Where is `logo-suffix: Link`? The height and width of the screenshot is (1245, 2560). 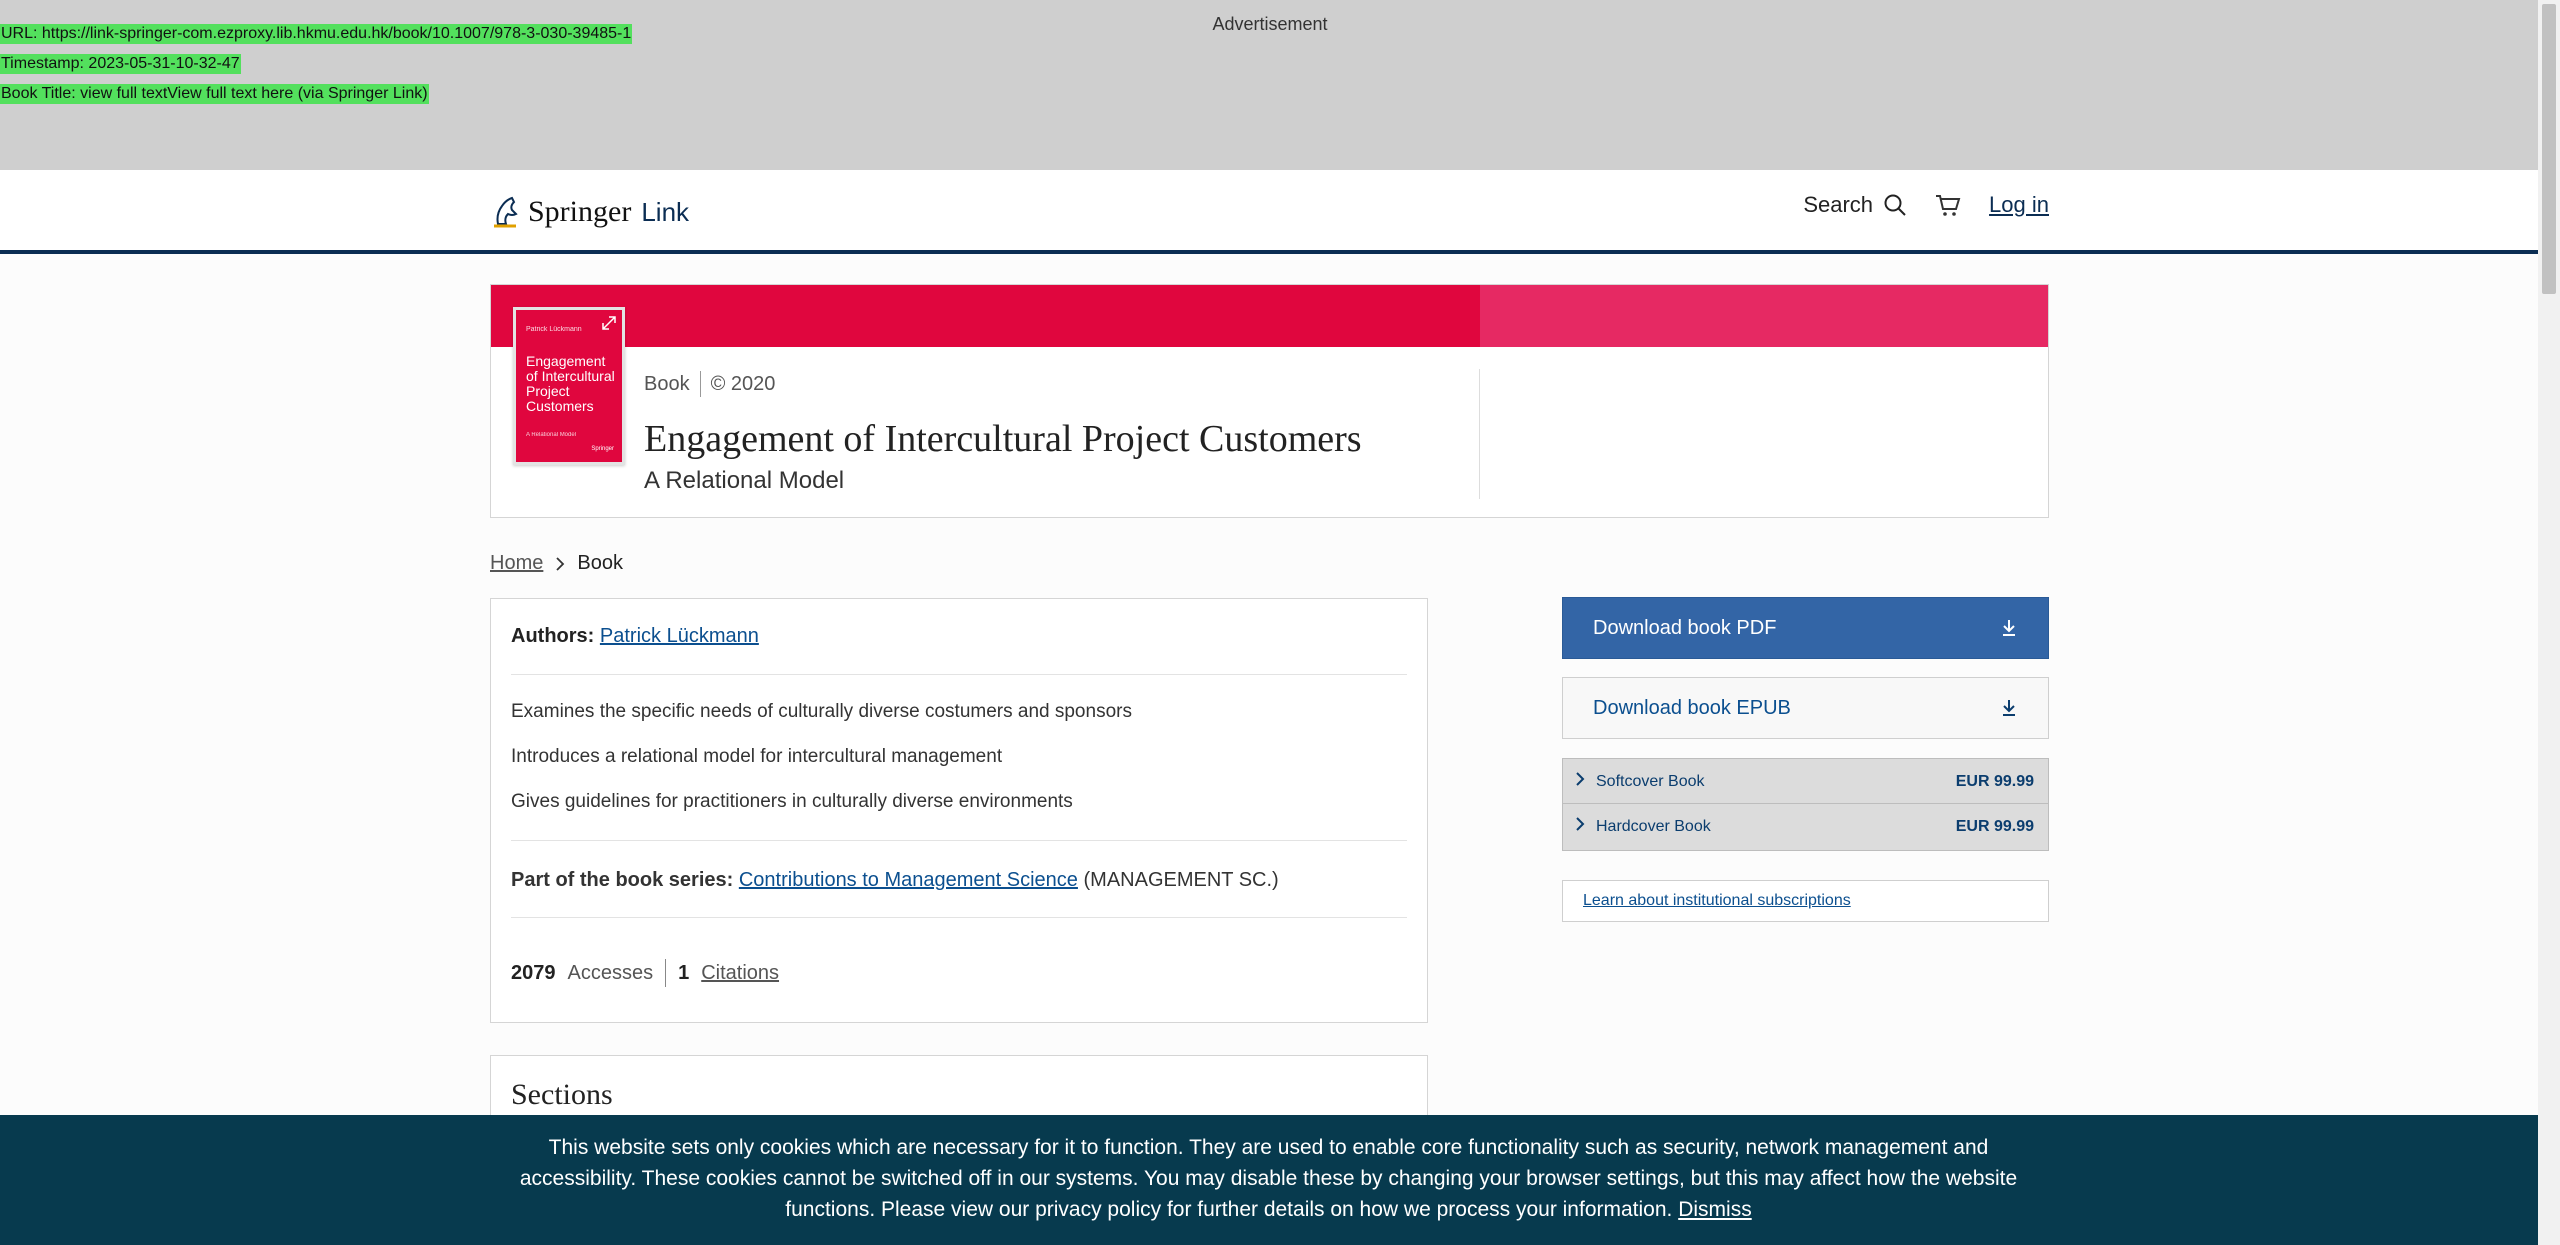
logo-suffix: Link is located at coordinates (665, 211).